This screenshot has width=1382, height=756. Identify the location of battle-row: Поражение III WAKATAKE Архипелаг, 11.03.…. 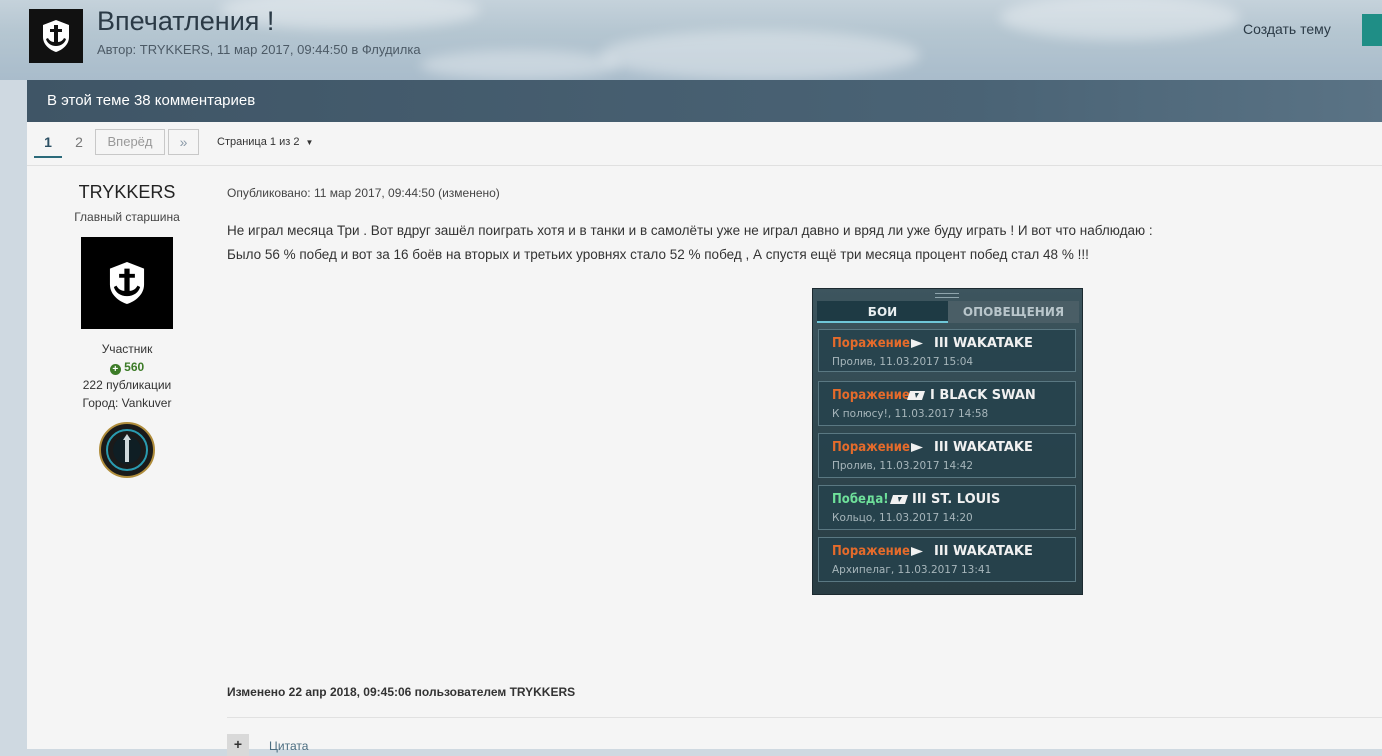
(947, 559).